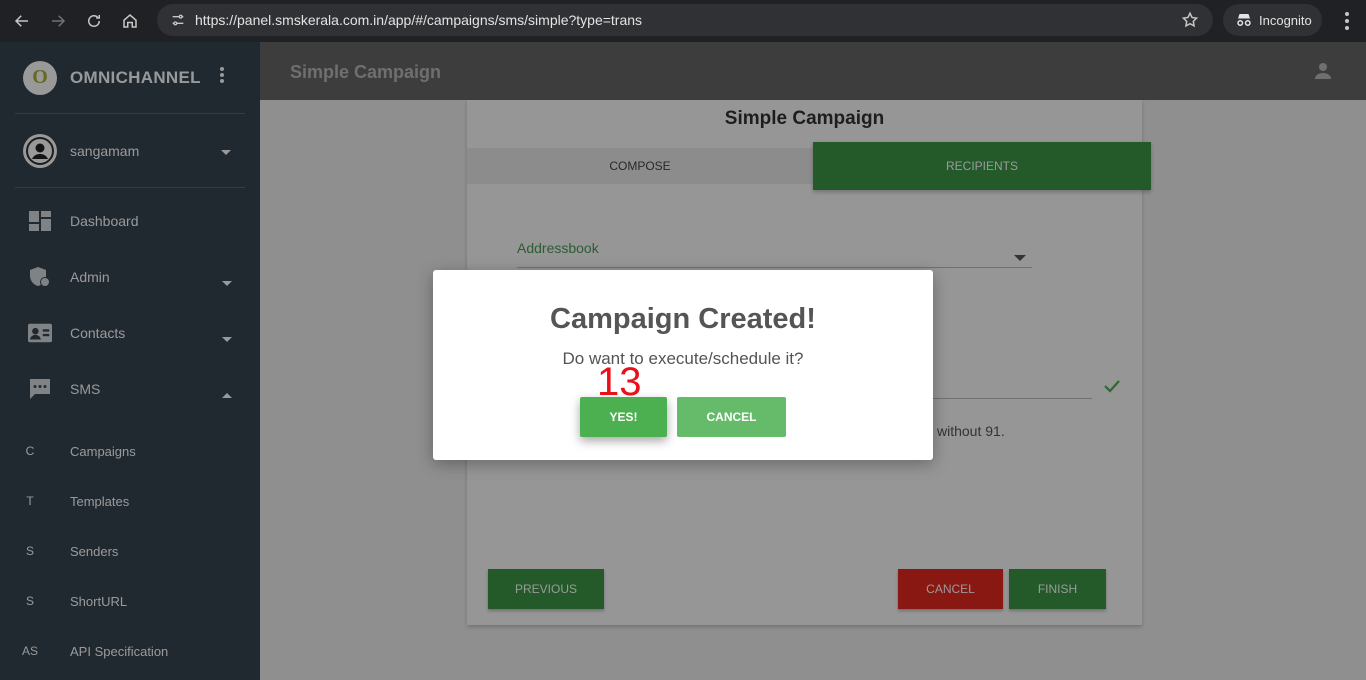 The height and width of the screenshot is (680, 1366). Describe the element at coordinates (683, 358) in the screenshot. I see `dialog-text: Do want to execute/schedule it?` at that location.